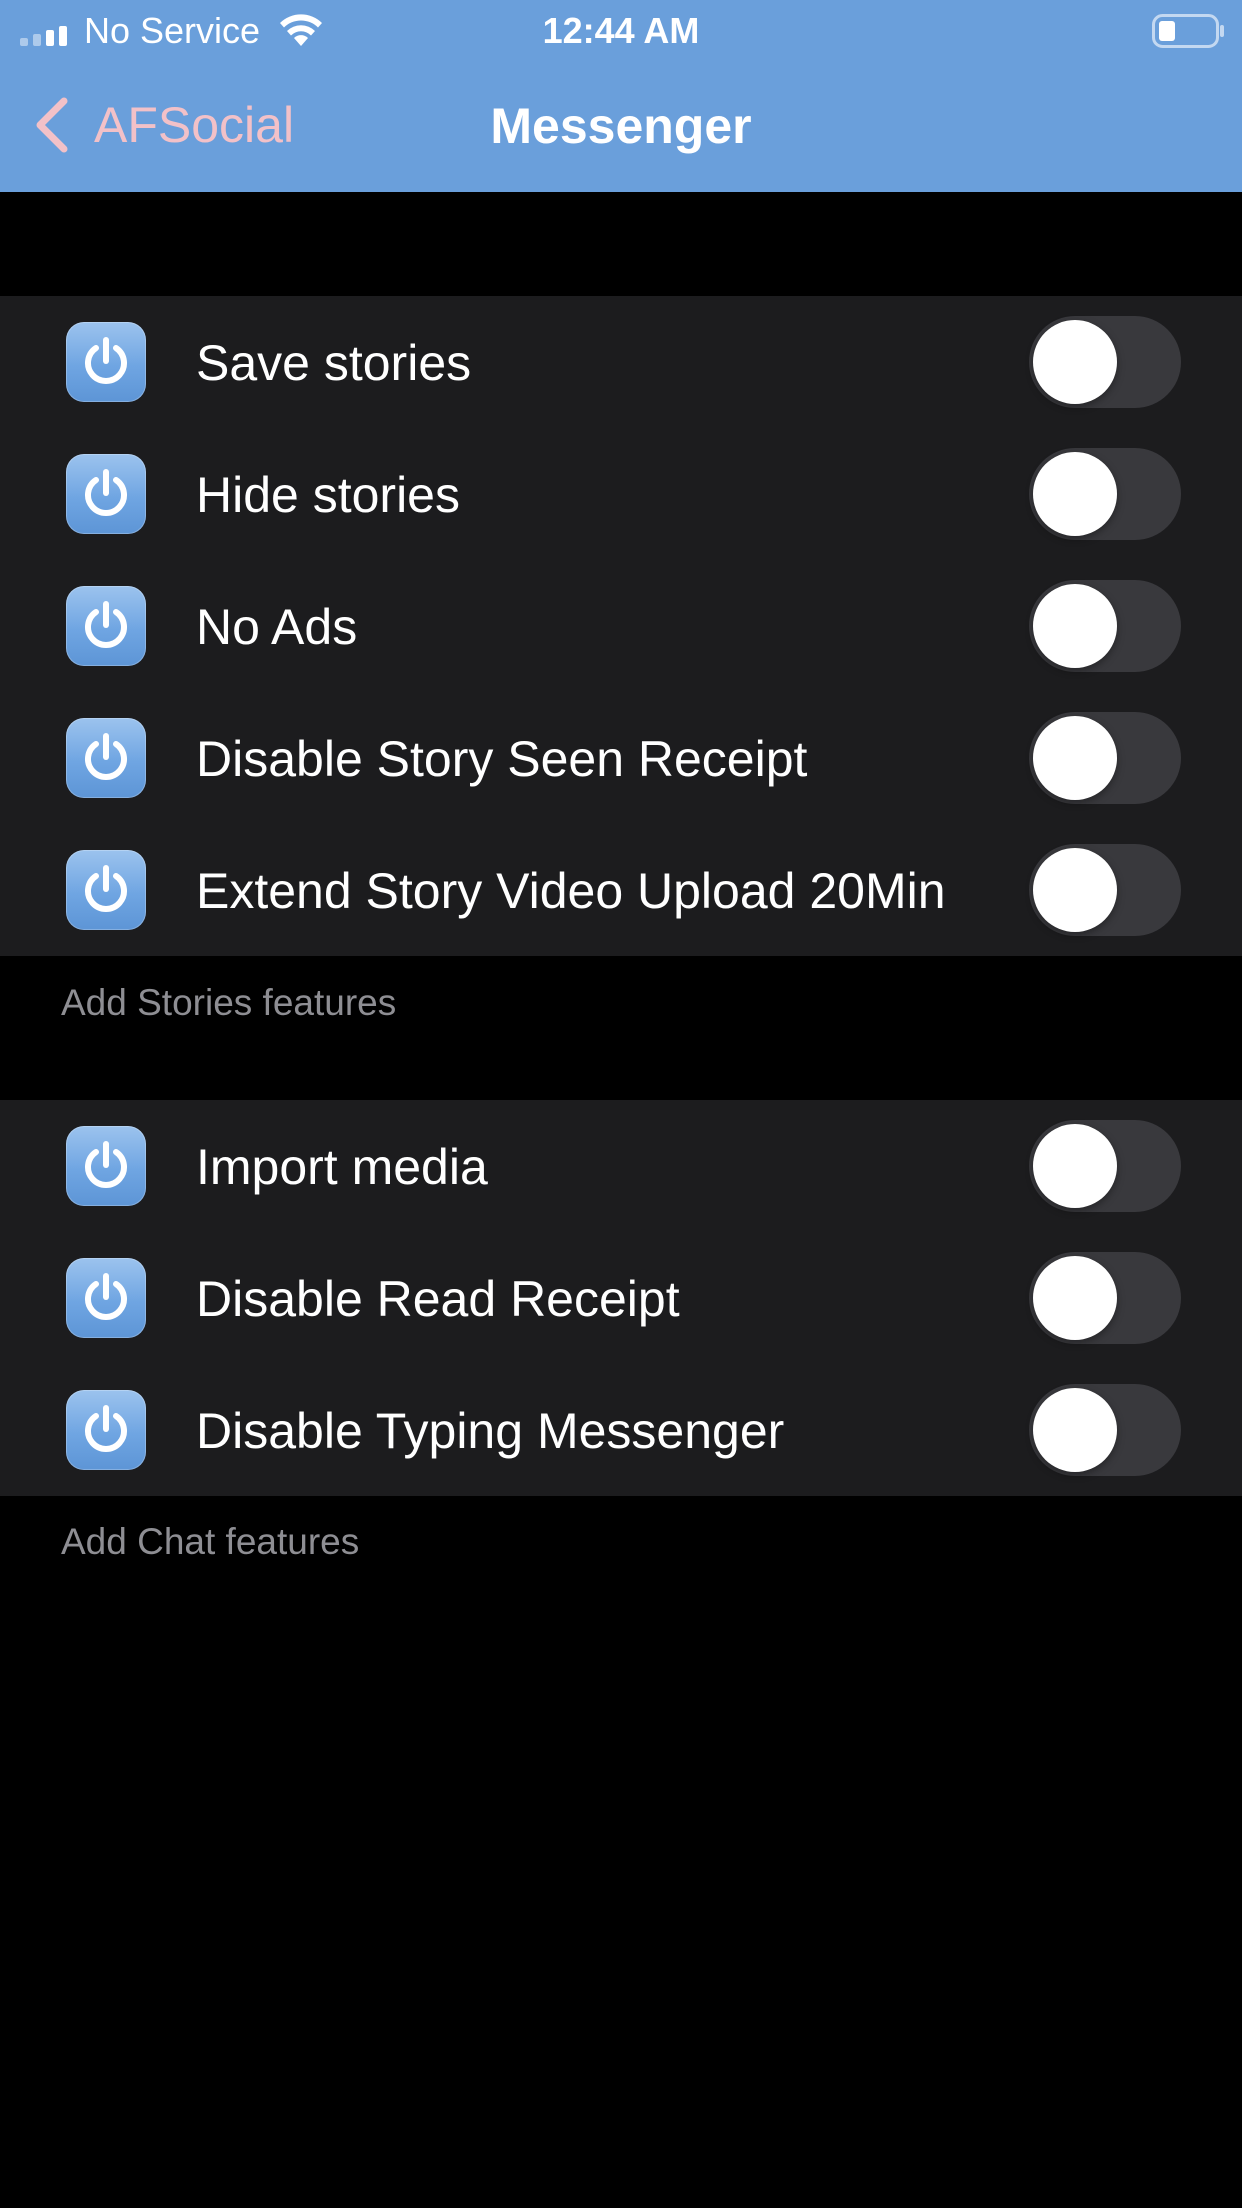 This screenshot has width=1242, height=2208. What do you see at coordinates (502, 759) in the screenshot?
I see `setting-label: Disable Story Seen Receipt` at bounding box center [502, 759].